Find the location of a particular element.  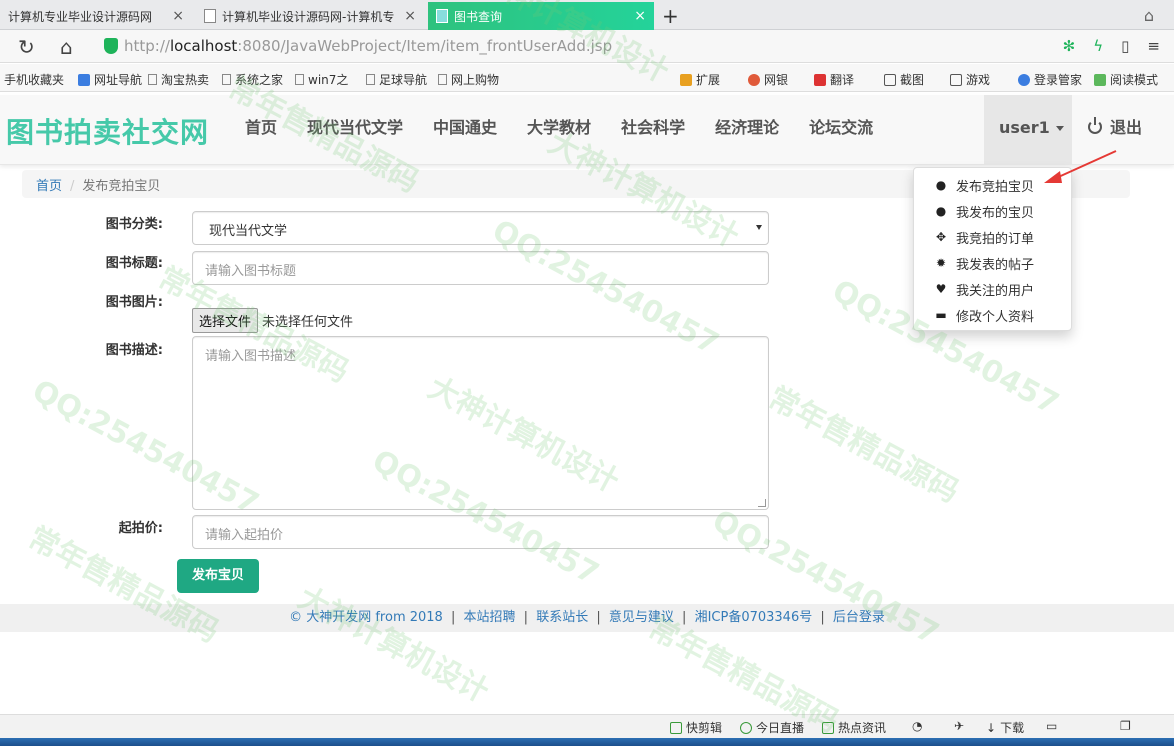

toolbar-screenshot: 截图 is located at coordinates (904, 79).